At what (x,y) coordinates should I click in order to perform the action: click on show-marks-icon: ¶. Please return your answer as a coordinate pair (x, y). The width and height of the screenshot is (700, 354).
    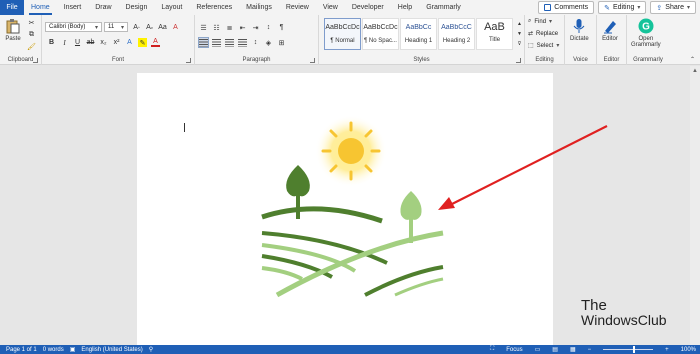
    Looking at the image, I should click on (281, 27).